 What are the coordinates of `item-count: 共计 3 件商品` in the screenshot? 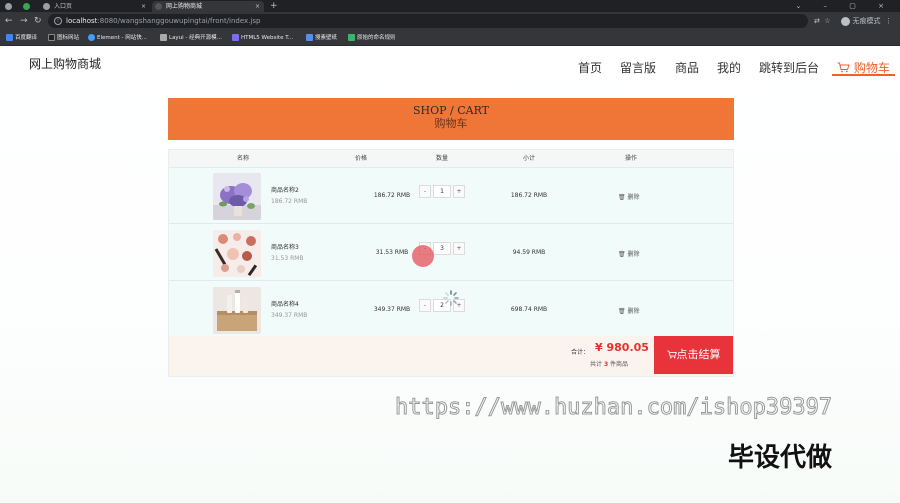 It's located at (609, 364).